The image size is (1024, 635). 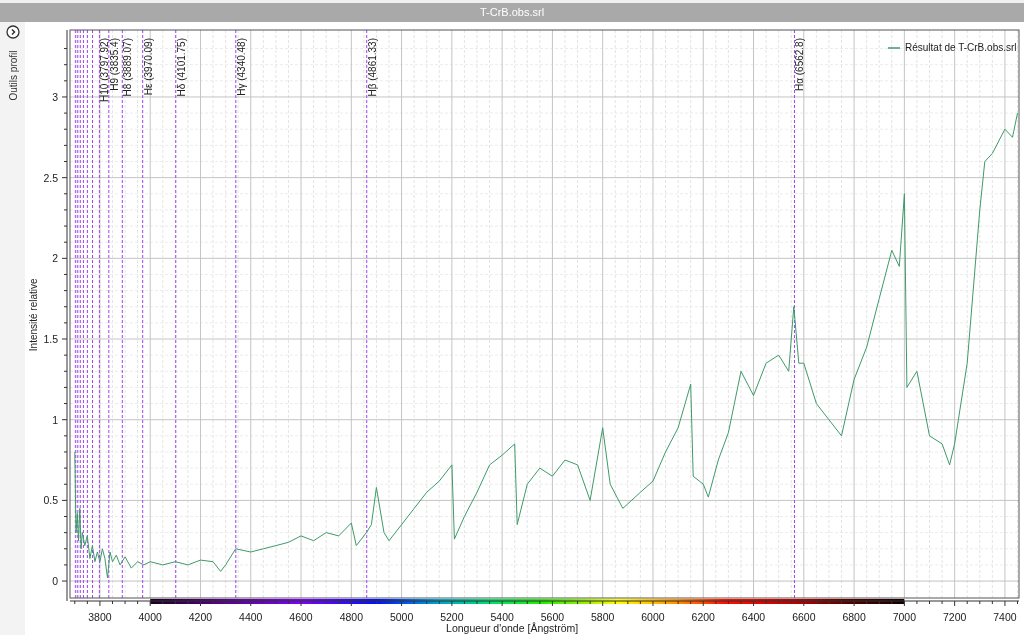 What do you see at coordinates (50, 339) in the screenshot?
I see `y-tick-label: 1.5` at bounding box center [50, 339].